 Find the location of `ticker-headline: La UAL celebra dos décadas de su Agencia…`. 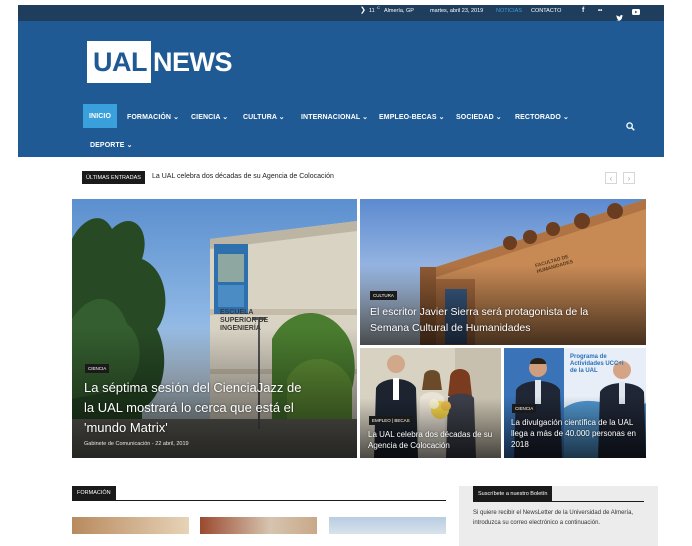

ticker-headline: La UAL celebra dos décadas de su Agencia… is located at coordinates (243, 176).